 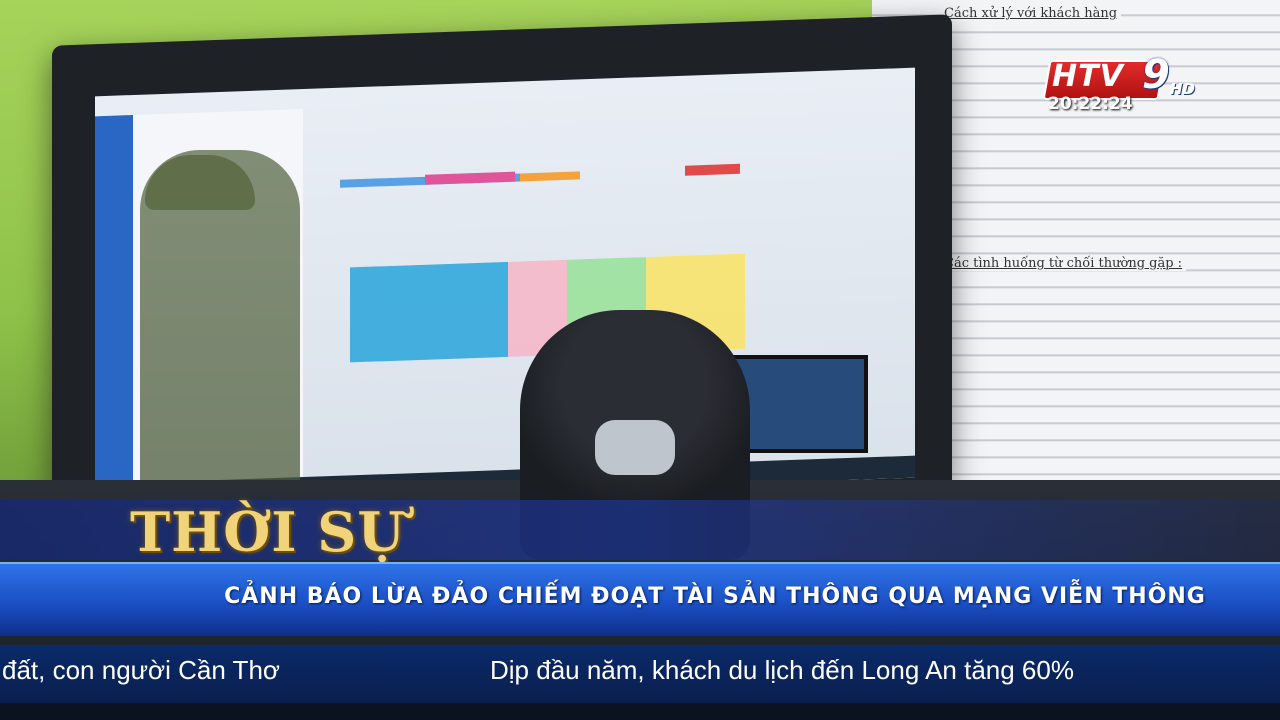 I want to click on face-mask, so click(x=635, y=447).